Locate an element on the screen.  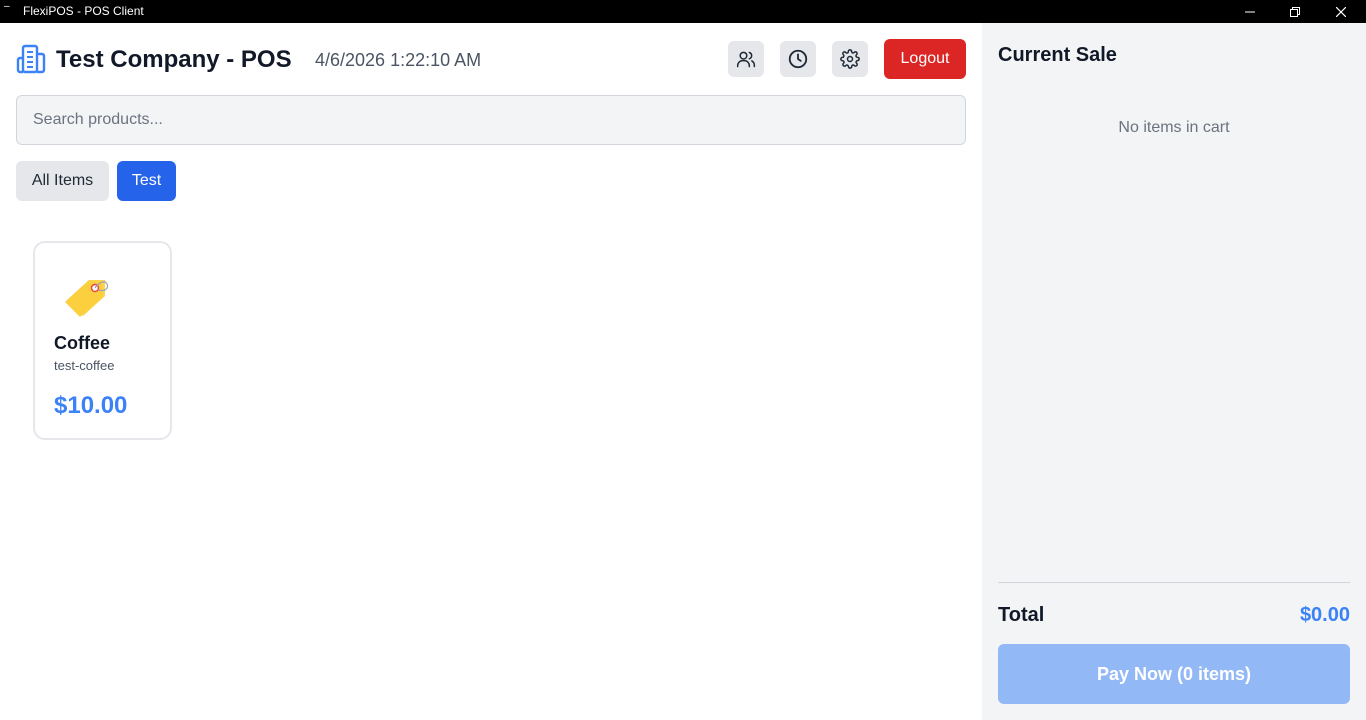
price-tag-icon is located at coordinates (87, 298).